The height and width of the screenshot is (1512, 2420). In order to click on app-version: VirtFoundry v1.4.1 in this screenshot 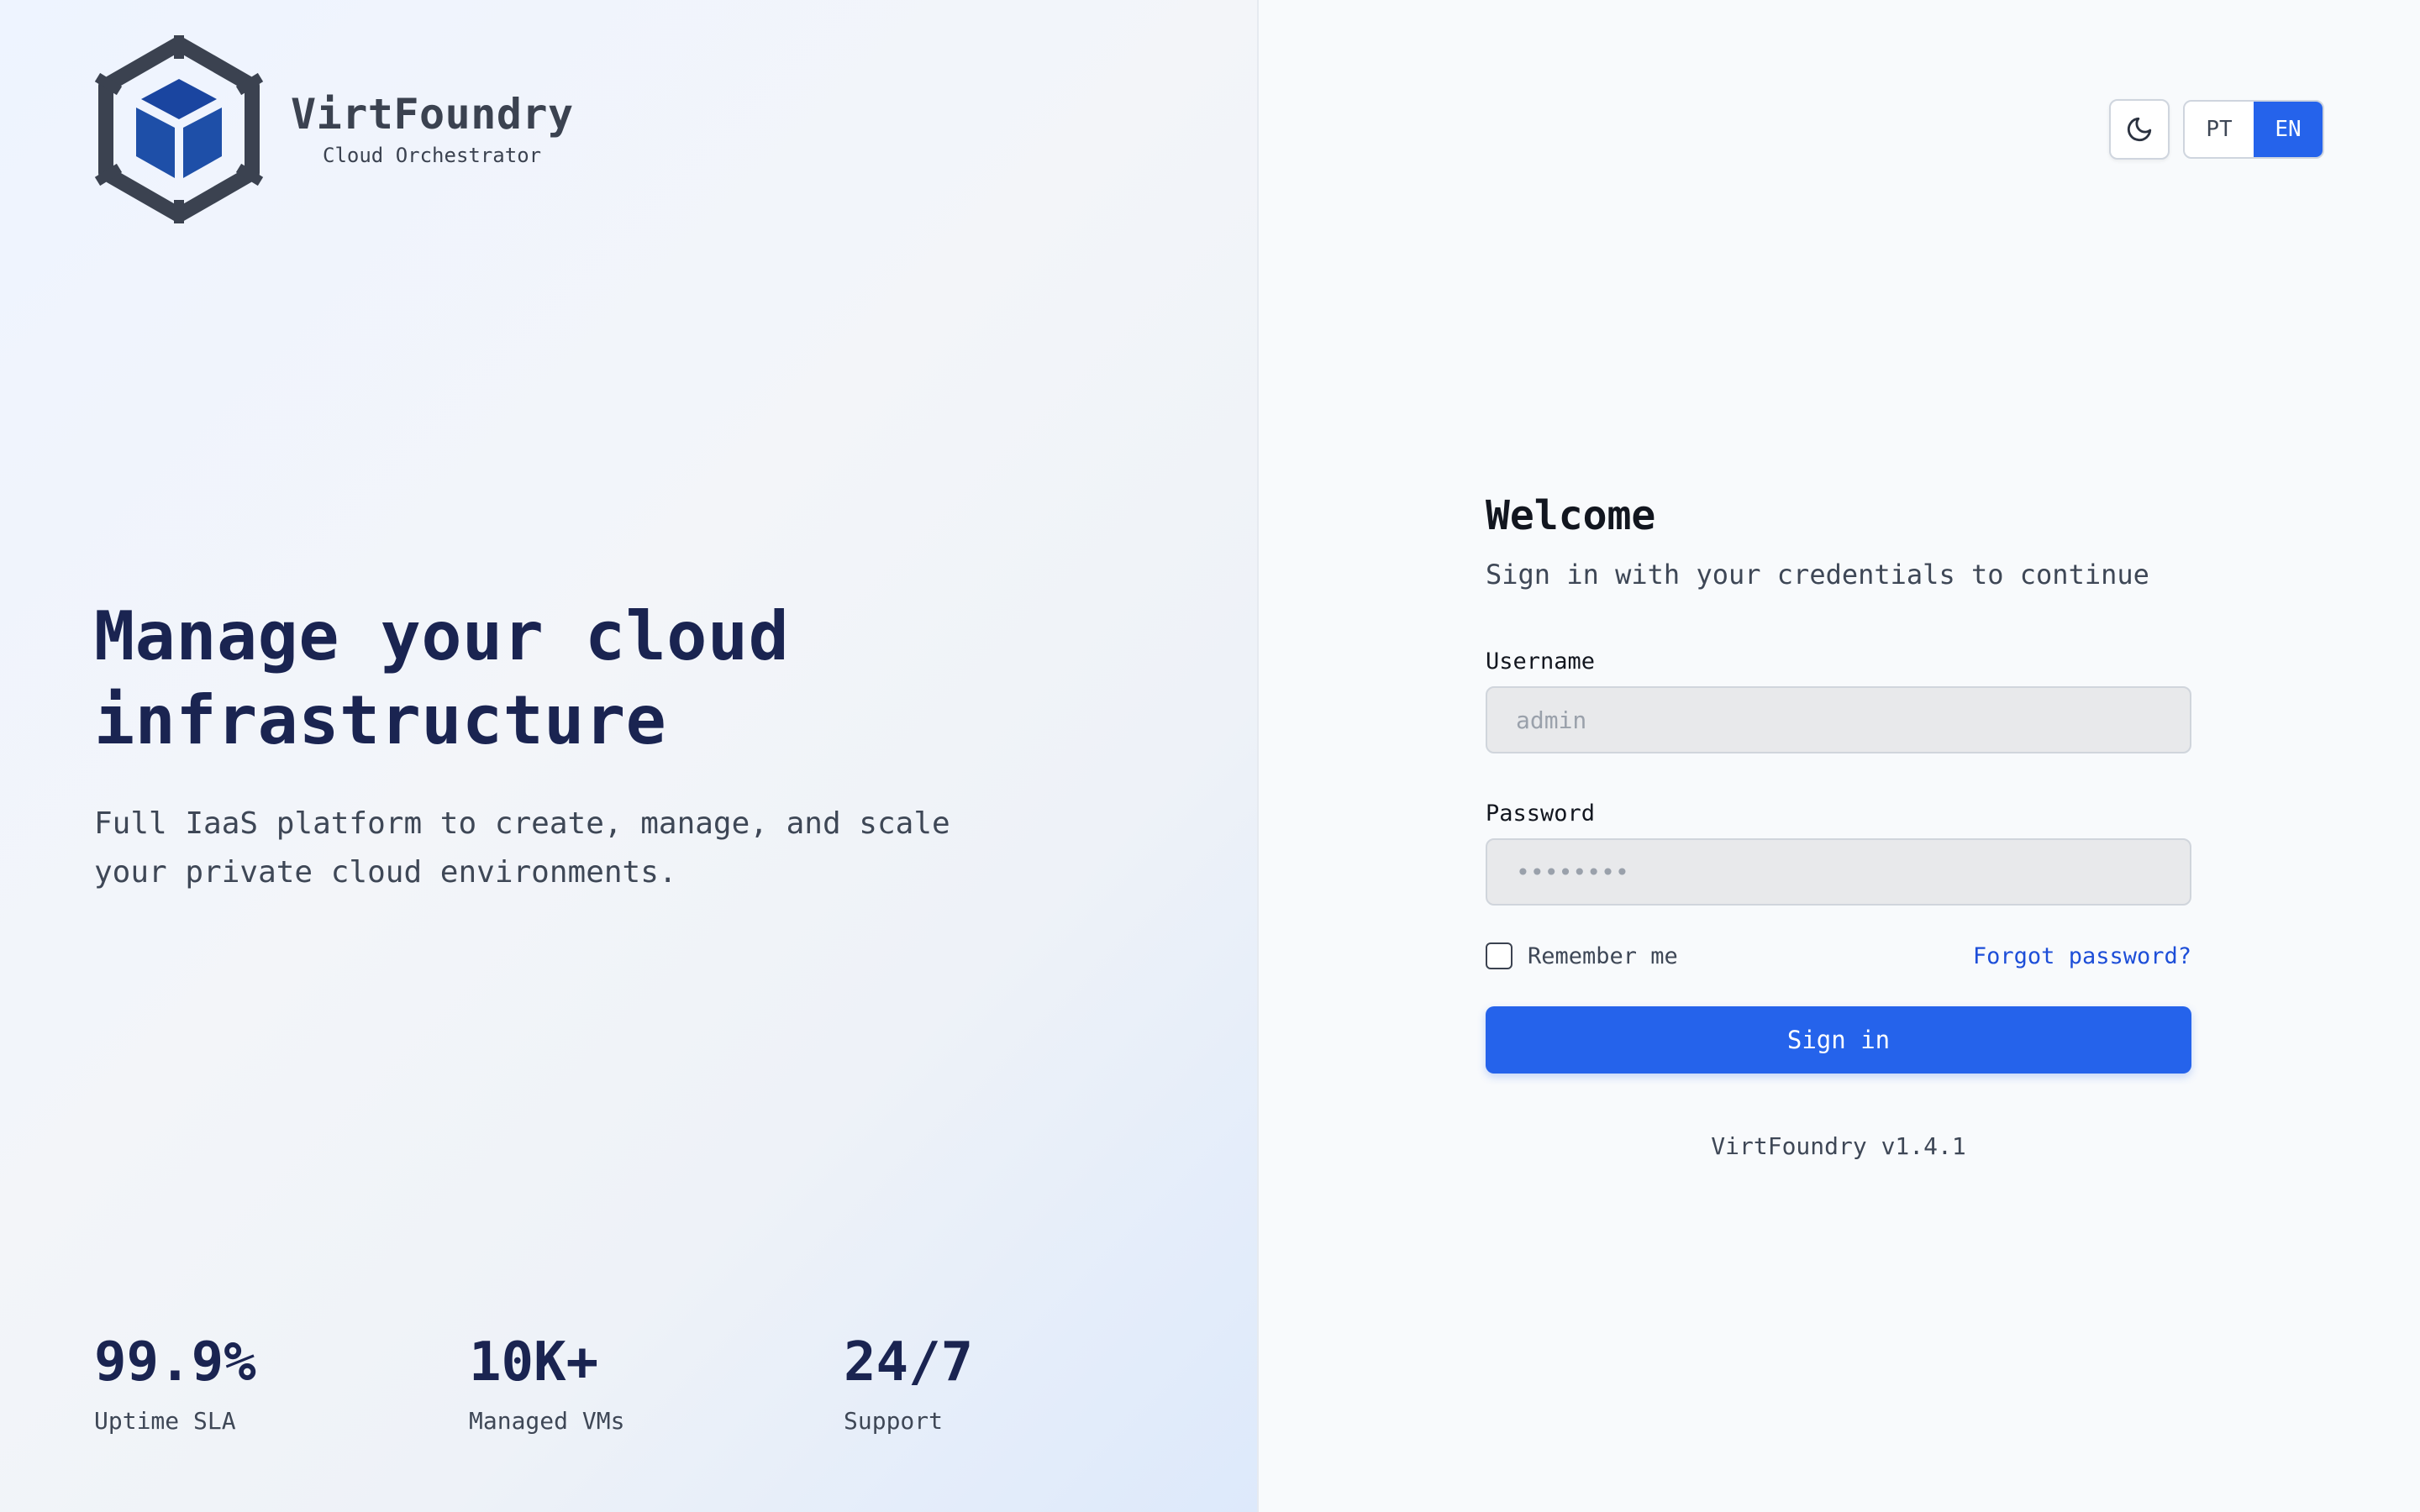, I will do `click(1839, 1146)`.